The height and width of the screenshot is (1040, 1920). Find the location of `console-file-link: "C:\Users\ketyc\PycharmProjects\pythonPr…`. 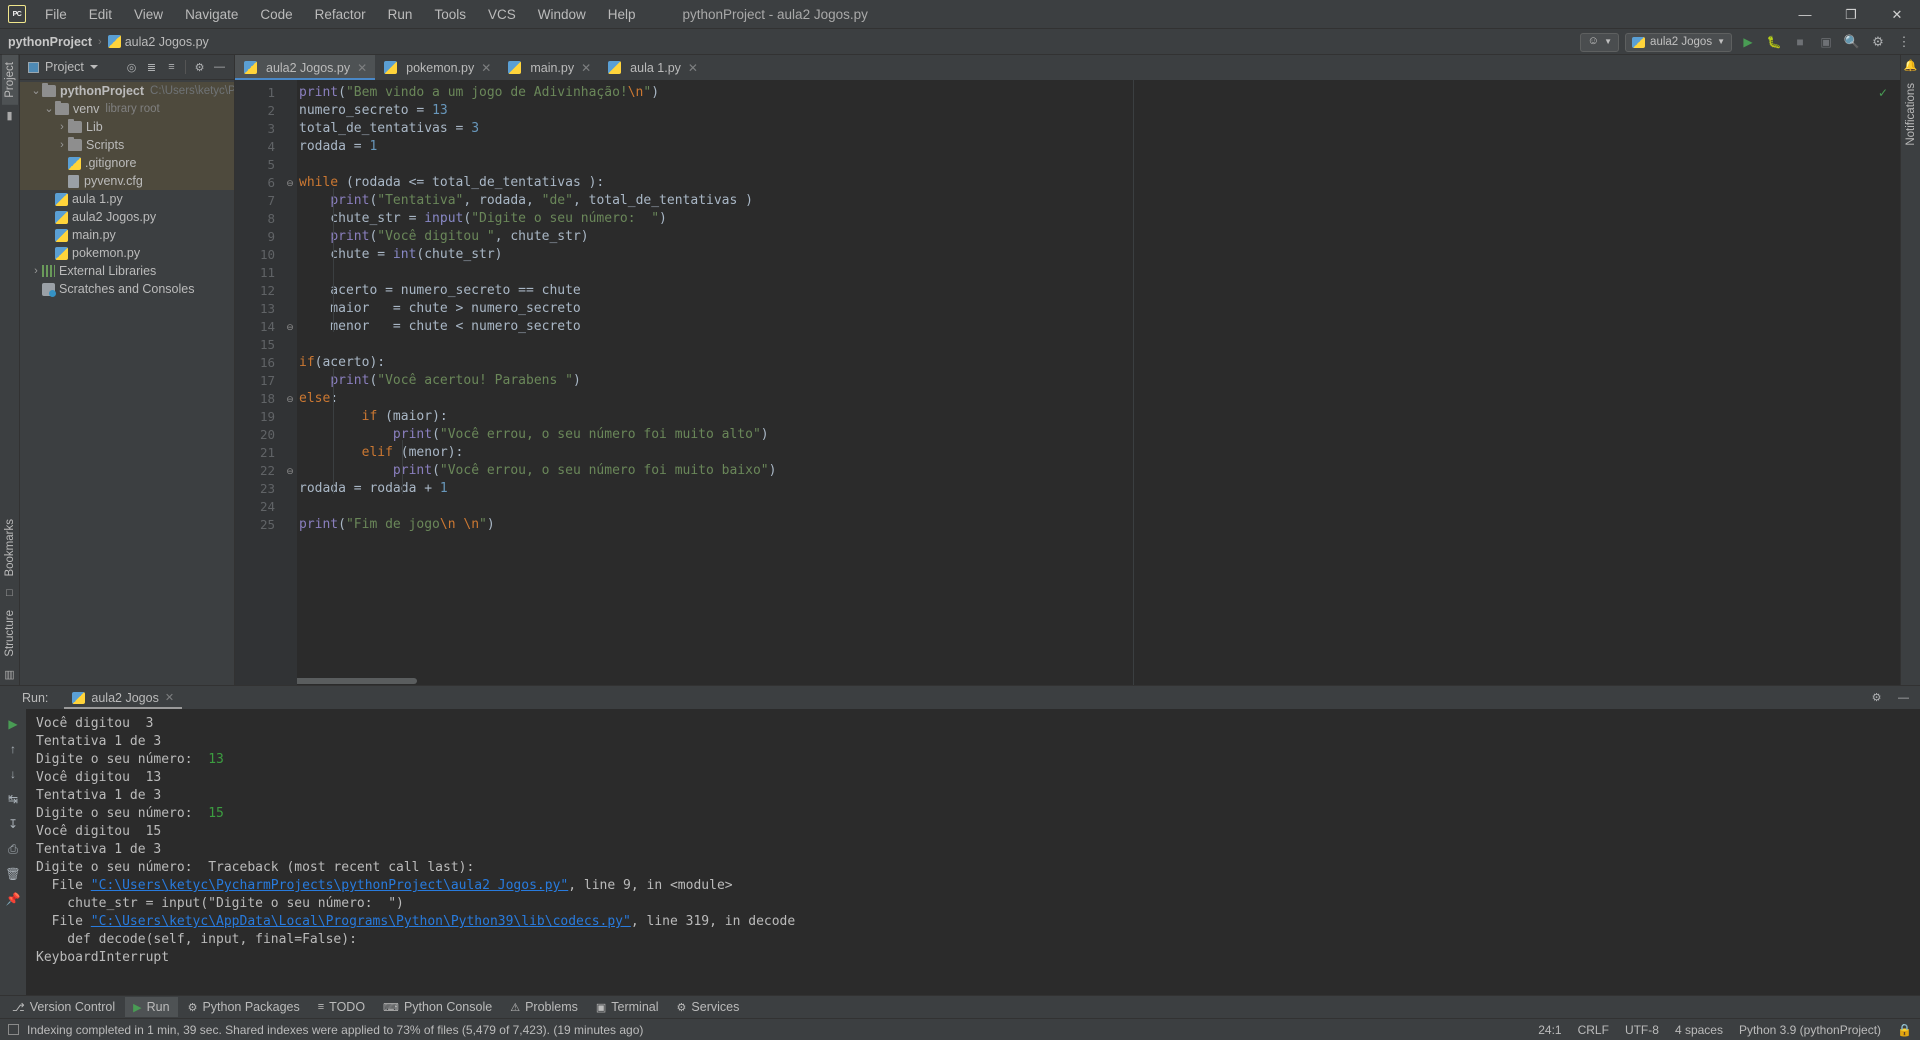

console-file-link: "C:\Users\ketyc\PycharmProjects\pythonPr… is located at coordinates (329, 885).